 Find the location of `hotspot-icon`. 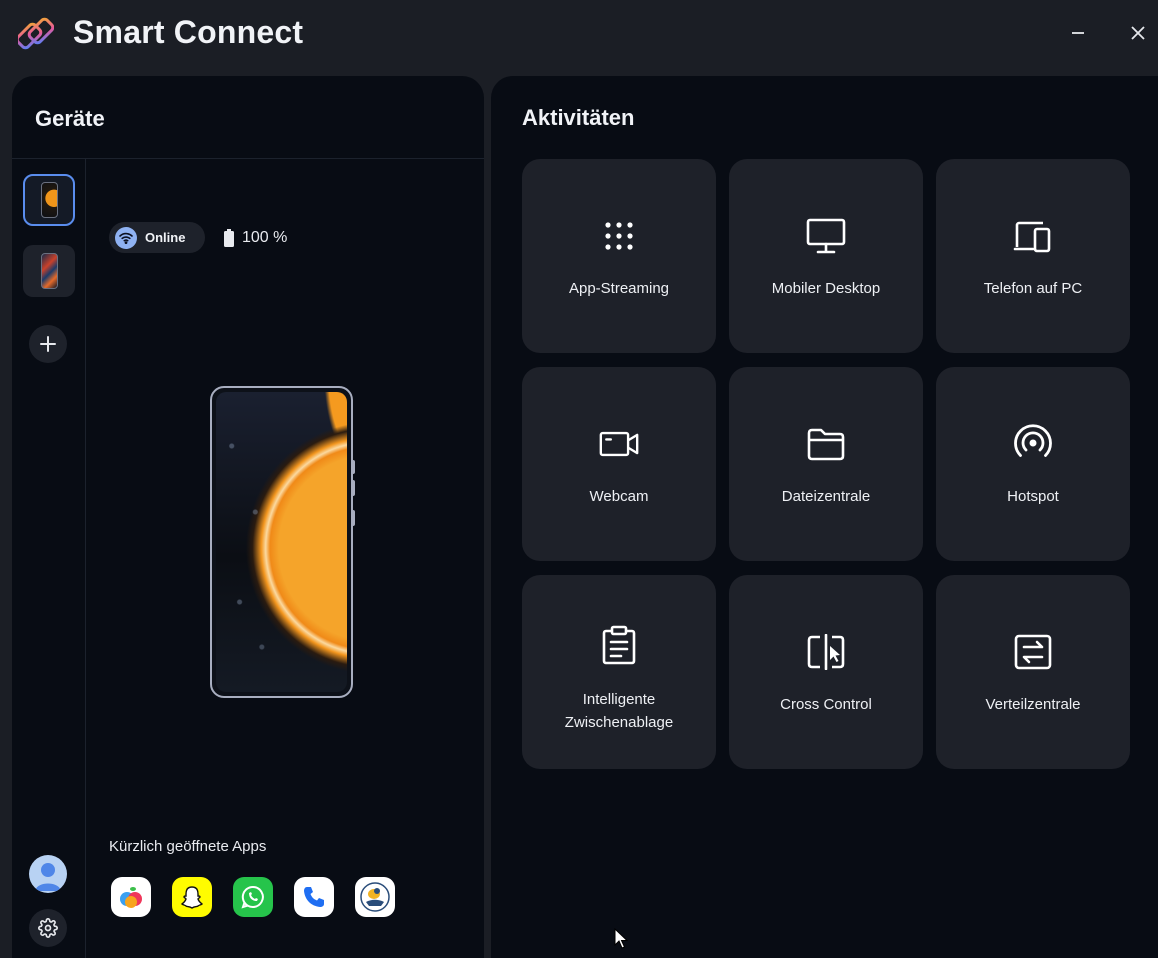

hotspot-icon is located at coordinates (1033, 444).